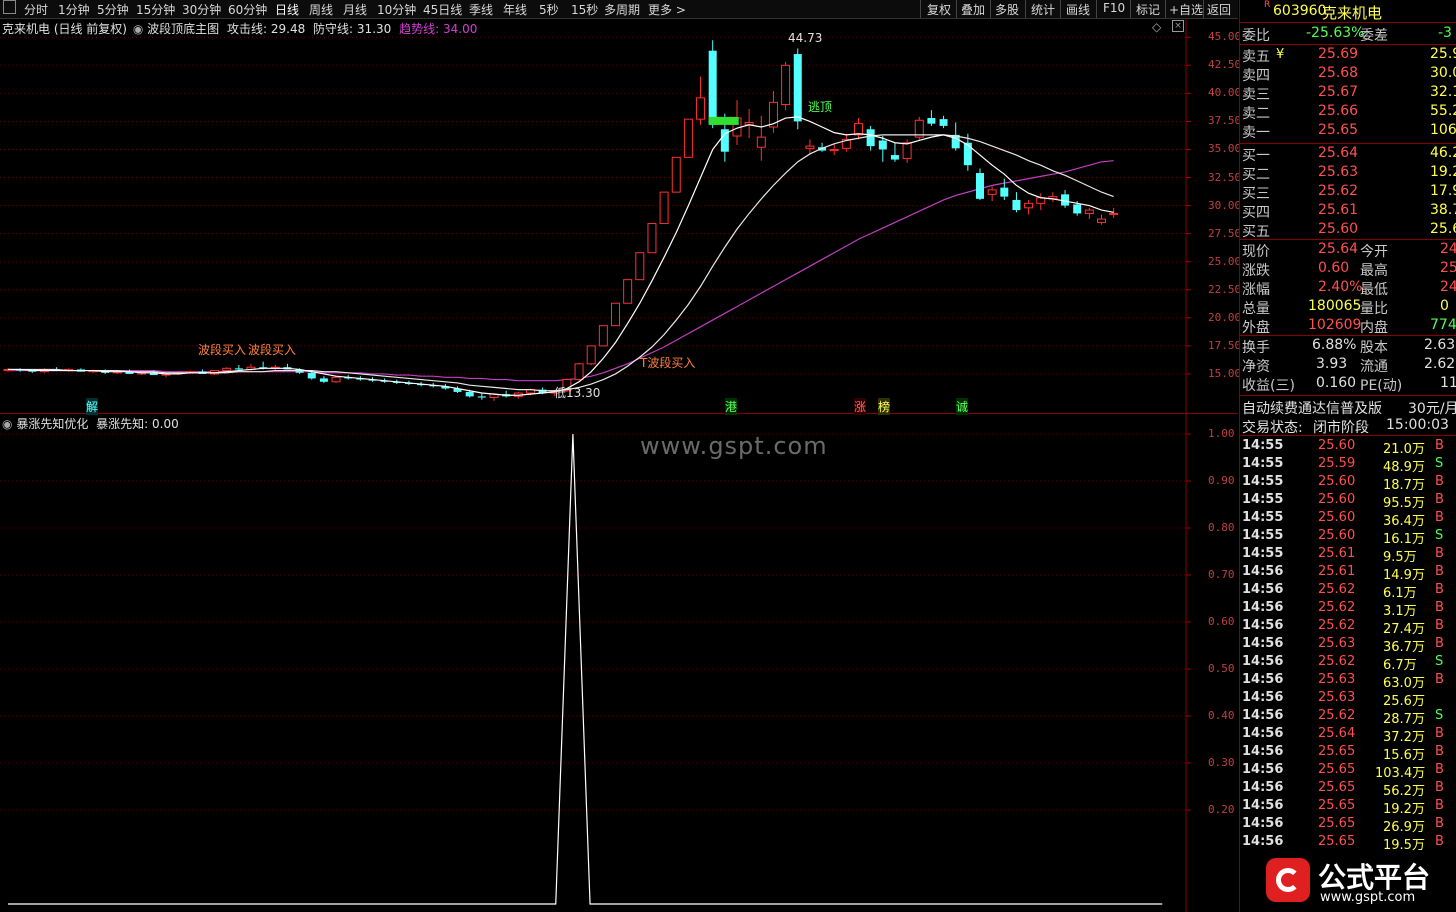 This screenshot has height=912, width=1456. Describe the element at coordinates (481, 9) in the screenshot. I see `period-quarterly: 季线` at that location.